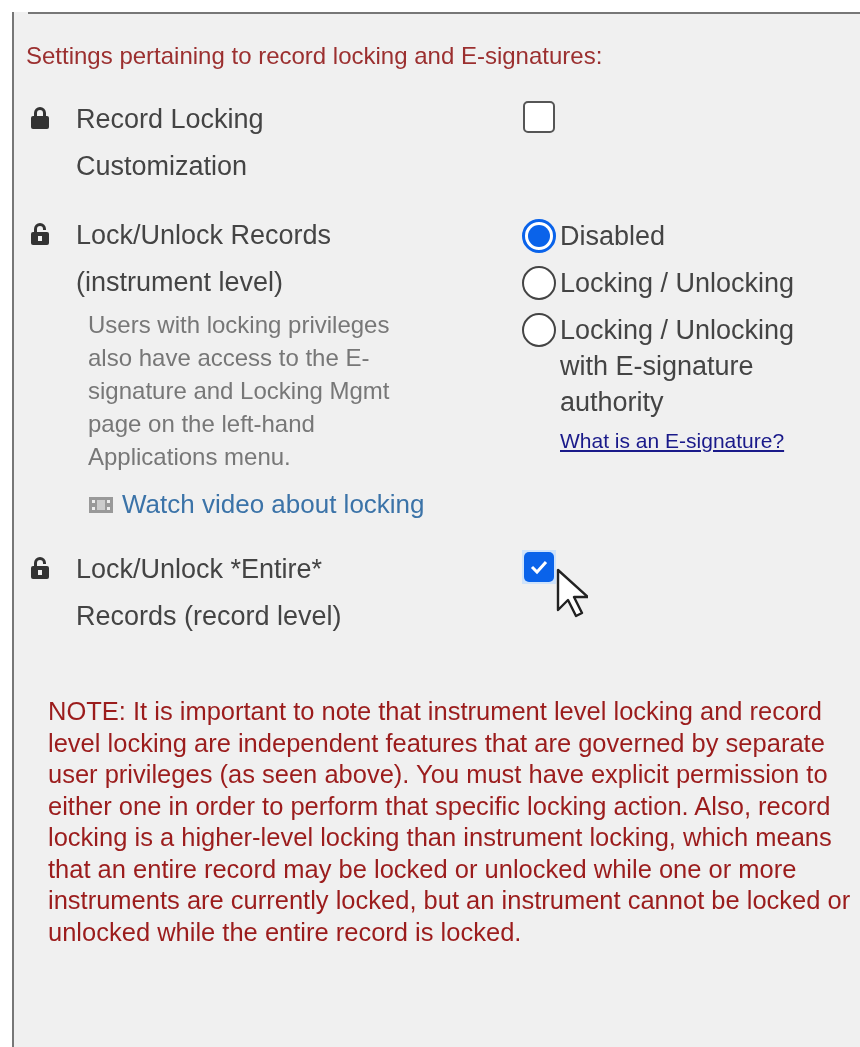 Image resolution: width=860 pixels, height=1047 pixels. Describe the element at coordinates (678, 283) in the screenshot. I see `radio-label: Locking / Unlocking` at that location.